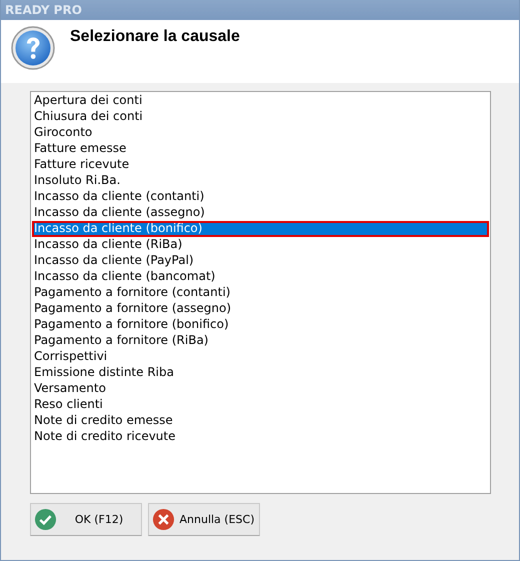 This screenshot has width=520, height=561. What do you see at coordinates (260, 261) in the screenshot?
I see `list-item: Incasso da cliente (PayPal)` at bounding box center [260, 261].